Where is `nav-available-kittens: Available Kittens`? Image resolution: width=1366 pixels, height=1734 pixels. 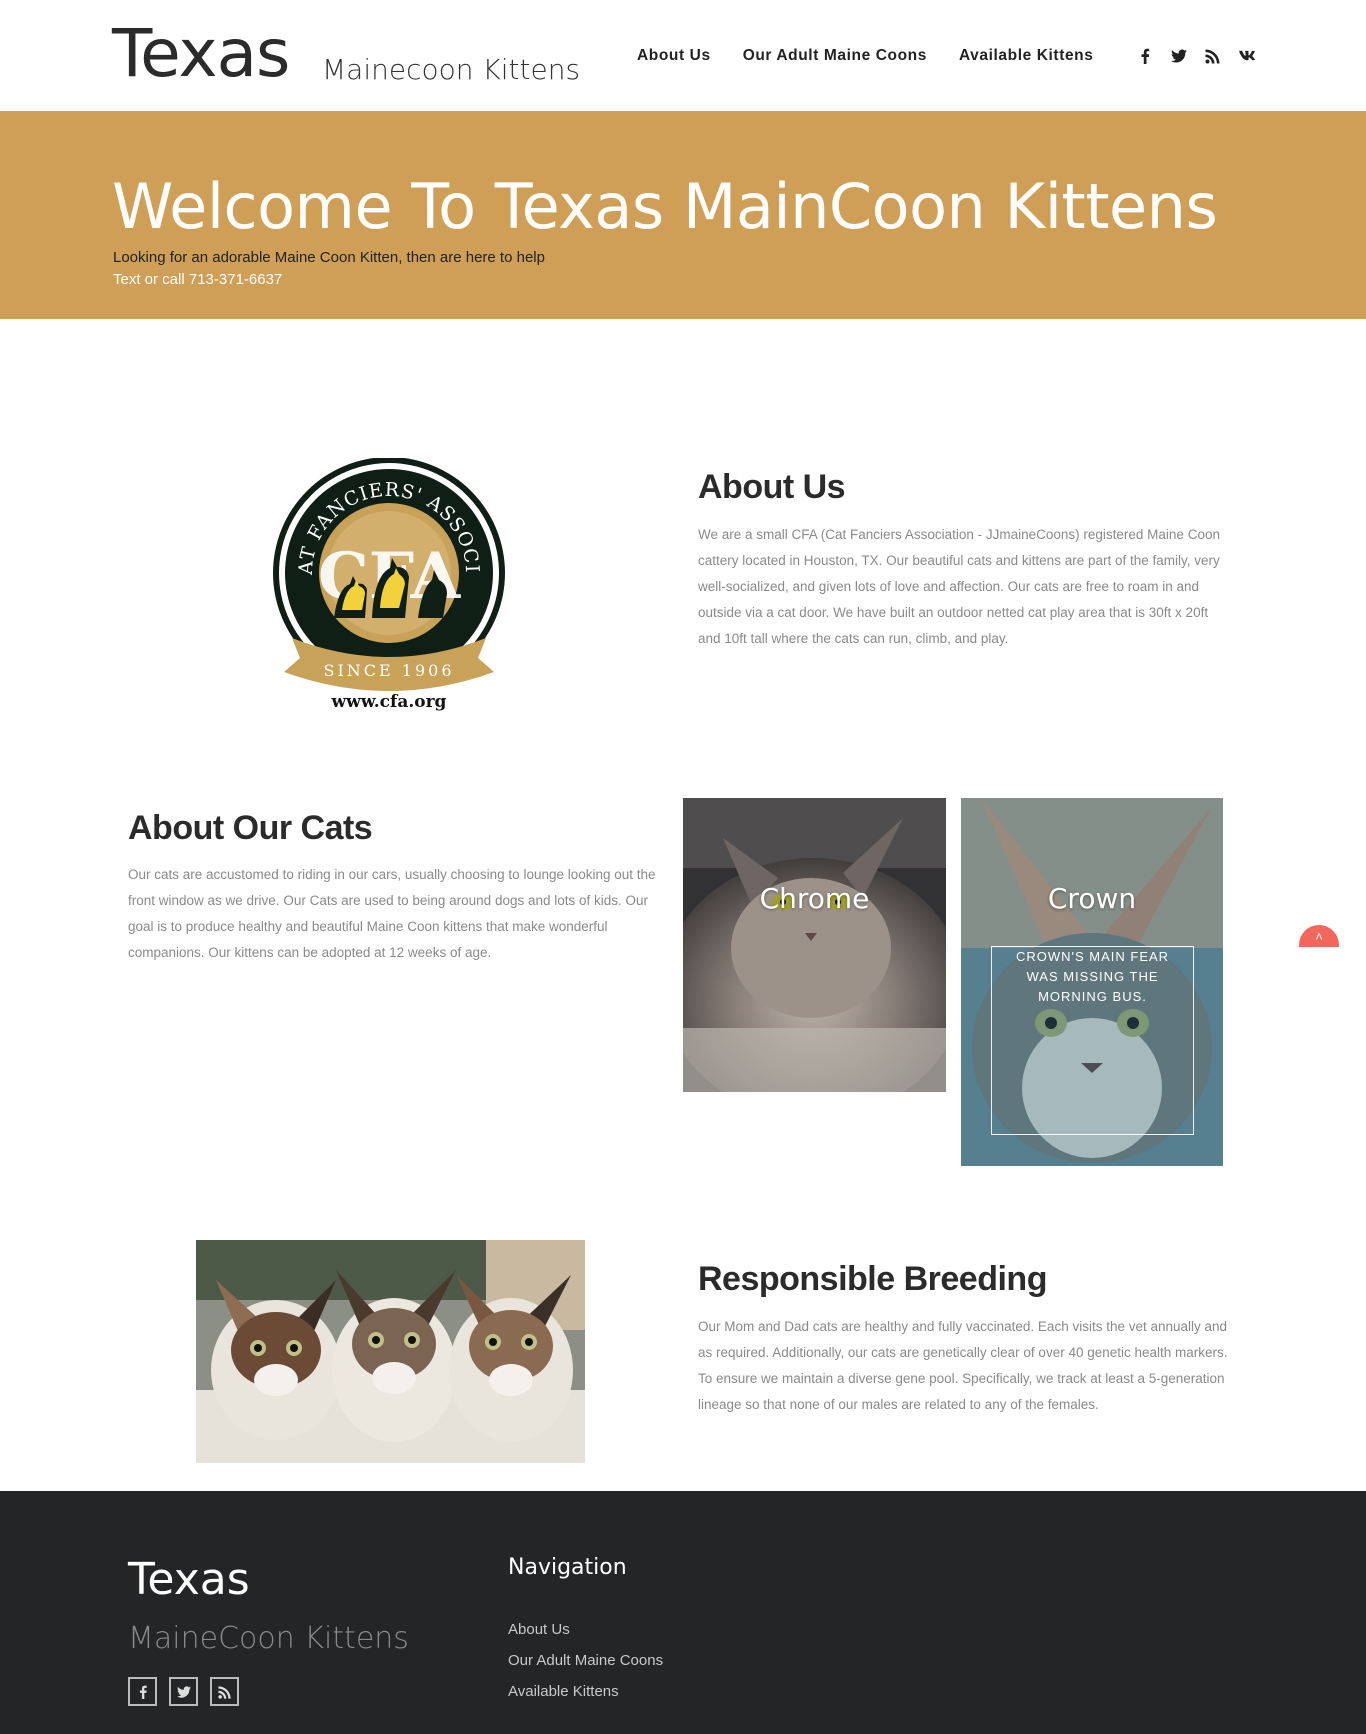
nav-available-kittens: Available Kittens is located at coordinates (1026, 56).